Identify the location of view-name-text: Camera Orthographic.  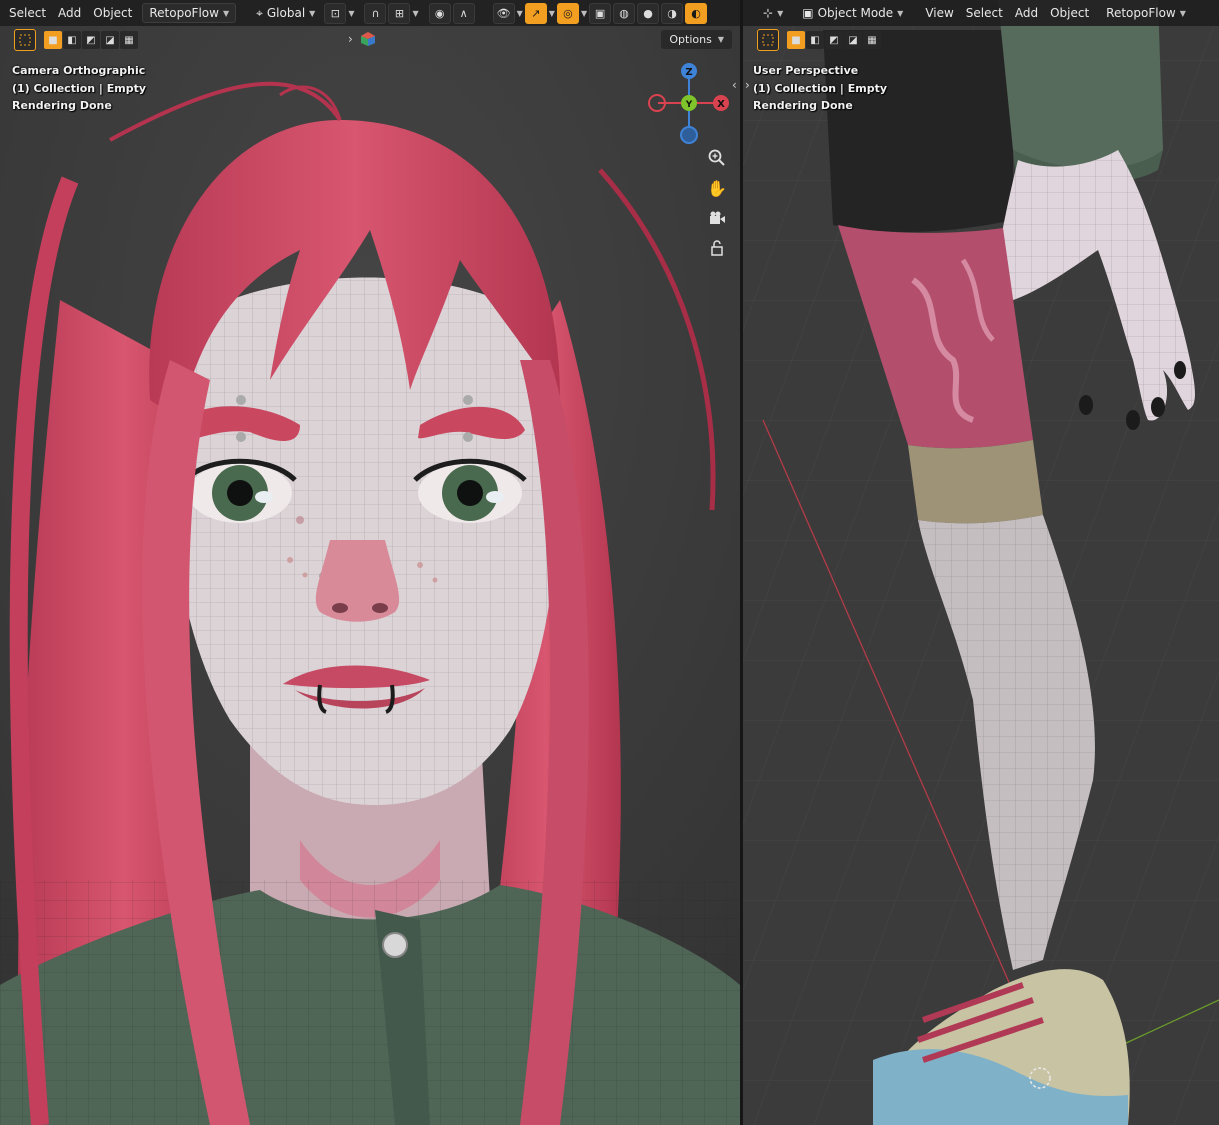
(79, 70).